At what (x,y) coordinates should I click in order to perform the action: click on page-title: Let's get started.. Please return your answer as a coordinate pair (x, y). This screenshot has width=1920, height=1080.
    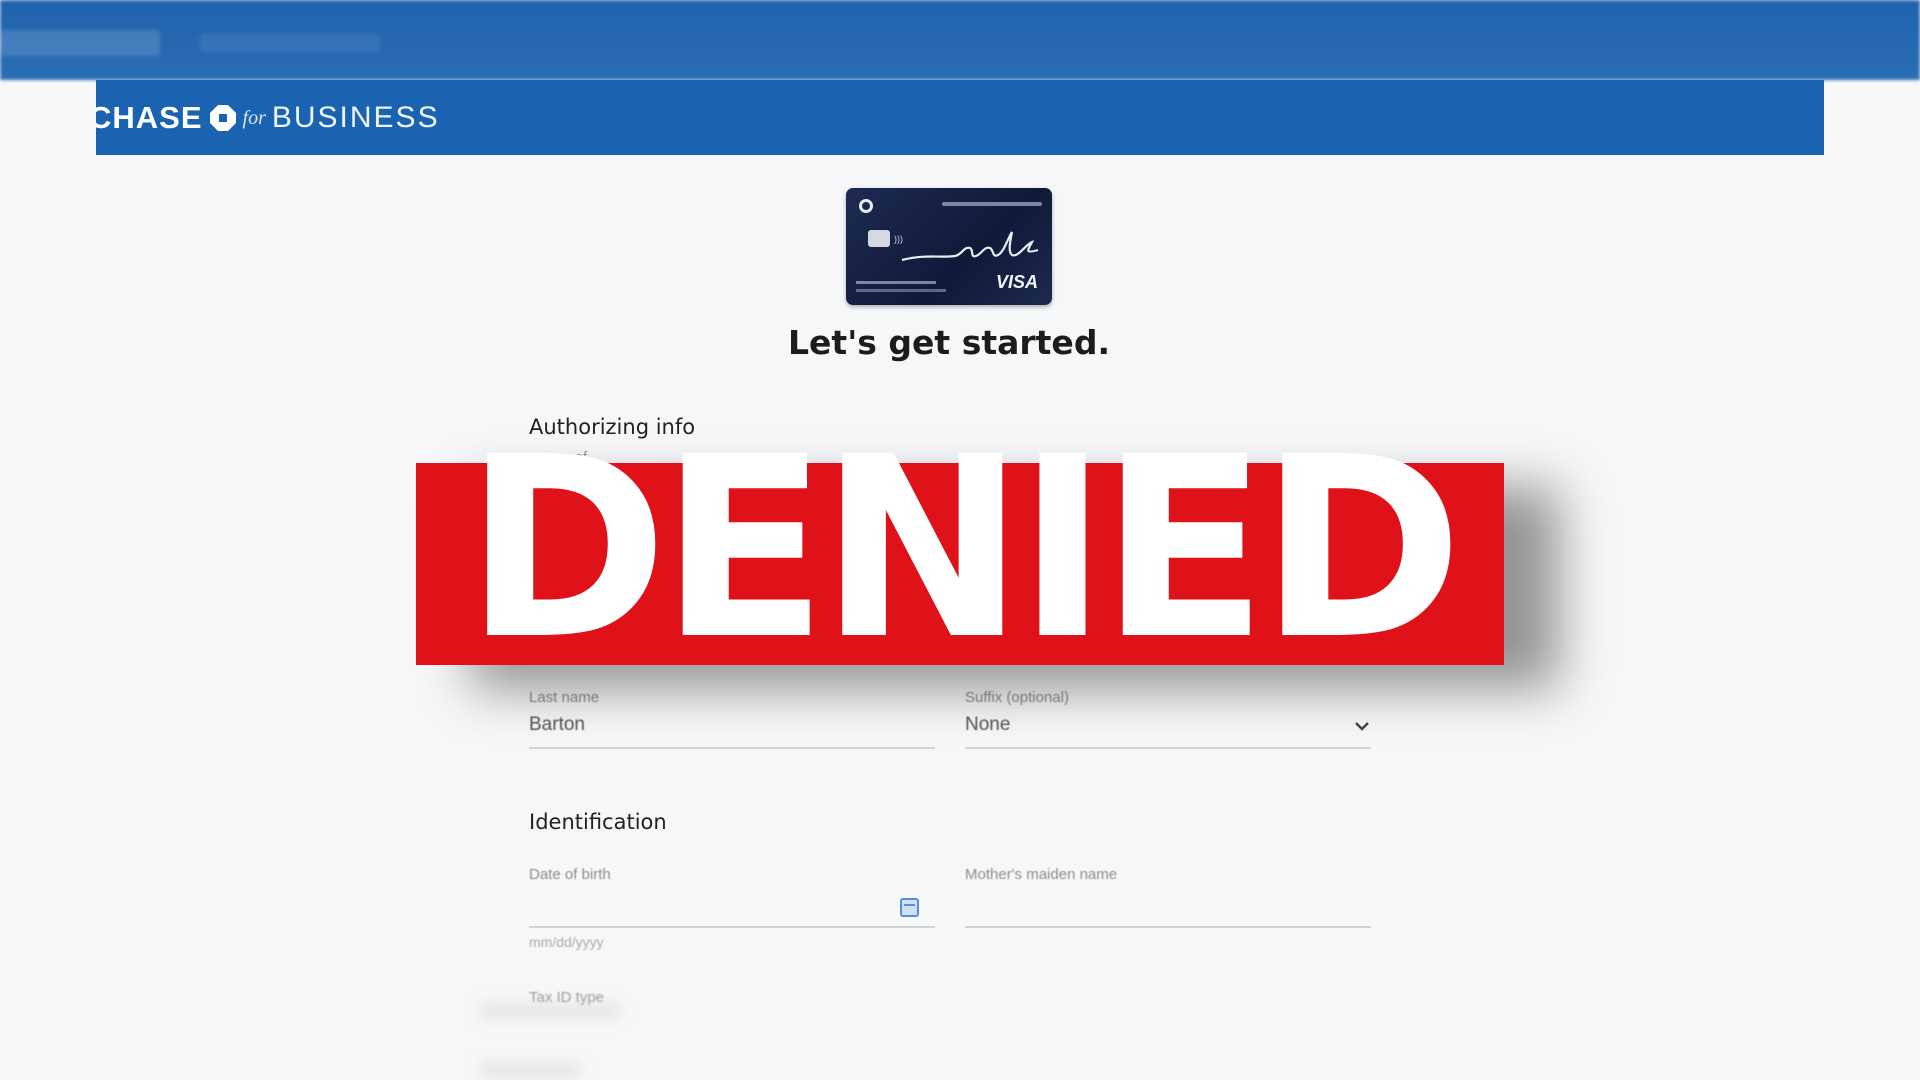
    Looking at the image, I should click on (949, 342).